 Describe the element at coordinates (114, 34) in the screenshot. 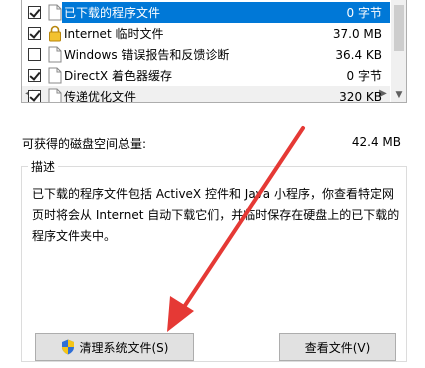

I see `list-item-label: Internet 临时文件` at that location.